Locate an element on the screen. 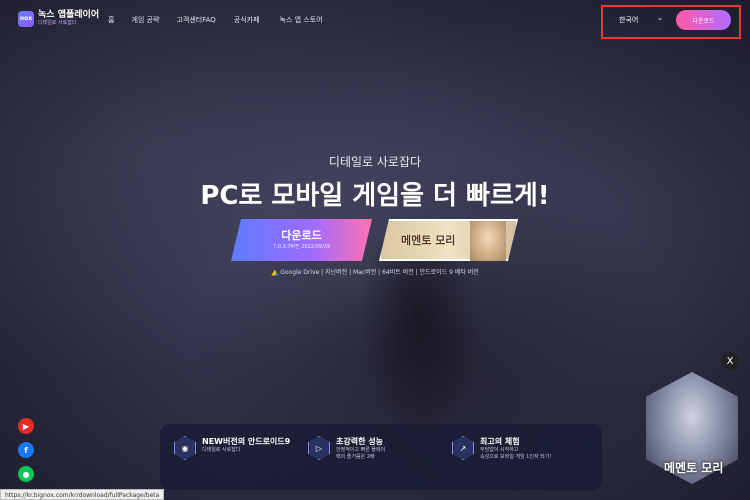 The height and width of the screenshot is (500, 750). main-nav: 홈 게임 공략 고객센터FAQ 공식카페 녹스 앱 스토어 is located at coordinates (215, 20).